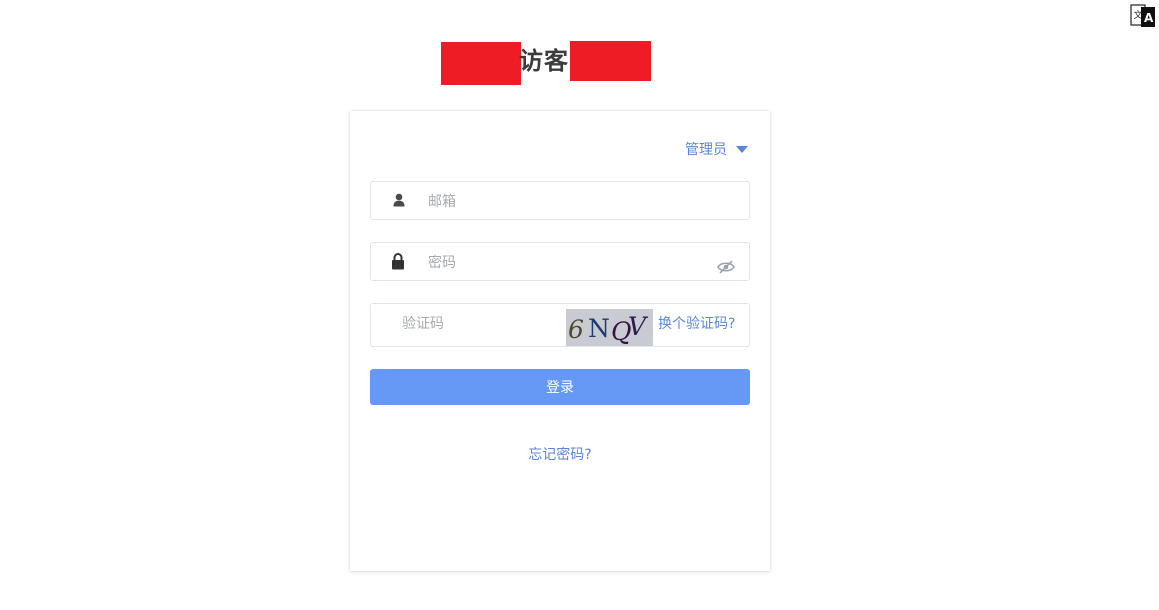 The height and width of the screenshot is (610, 1159). What do you see at coordinates (560, 387) in the screenshot?
I see `login-button: 登录` at bounding box center [560, 387].